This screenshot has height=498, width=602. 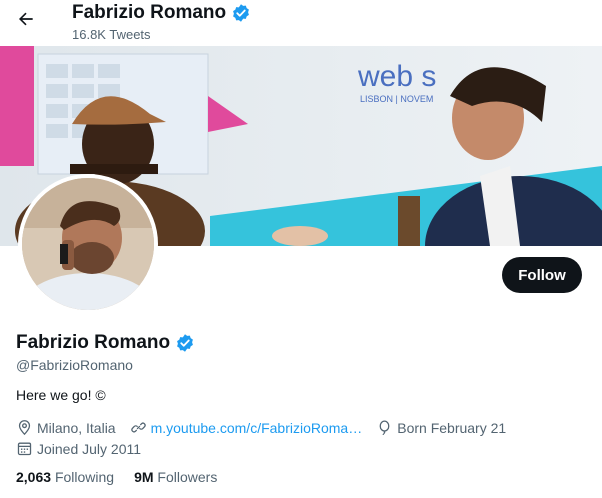 What do you see at coordinates (74, 365) in the screenshot?
I see `profile-handle: @FabrizioRomano` at bounding box center [74, 365].